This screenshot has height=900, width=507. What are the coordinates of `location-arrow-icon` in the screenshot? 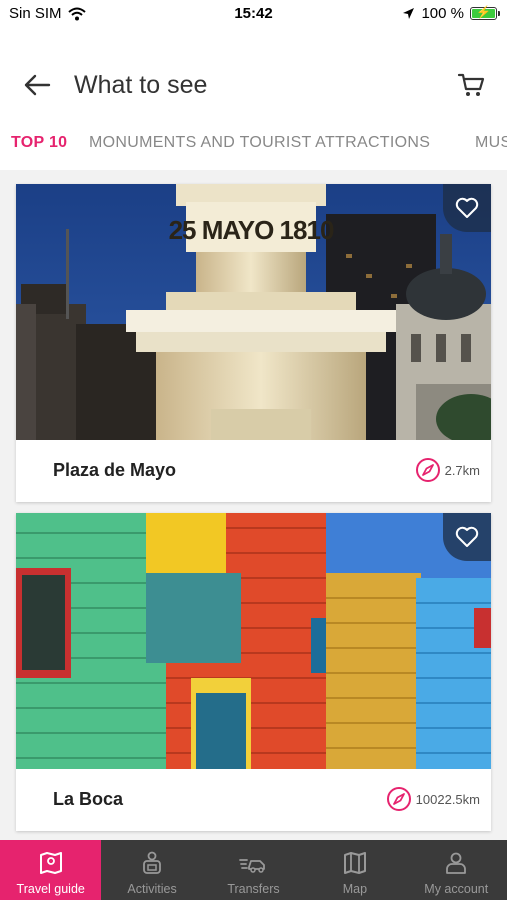 It's located at (409, 13).